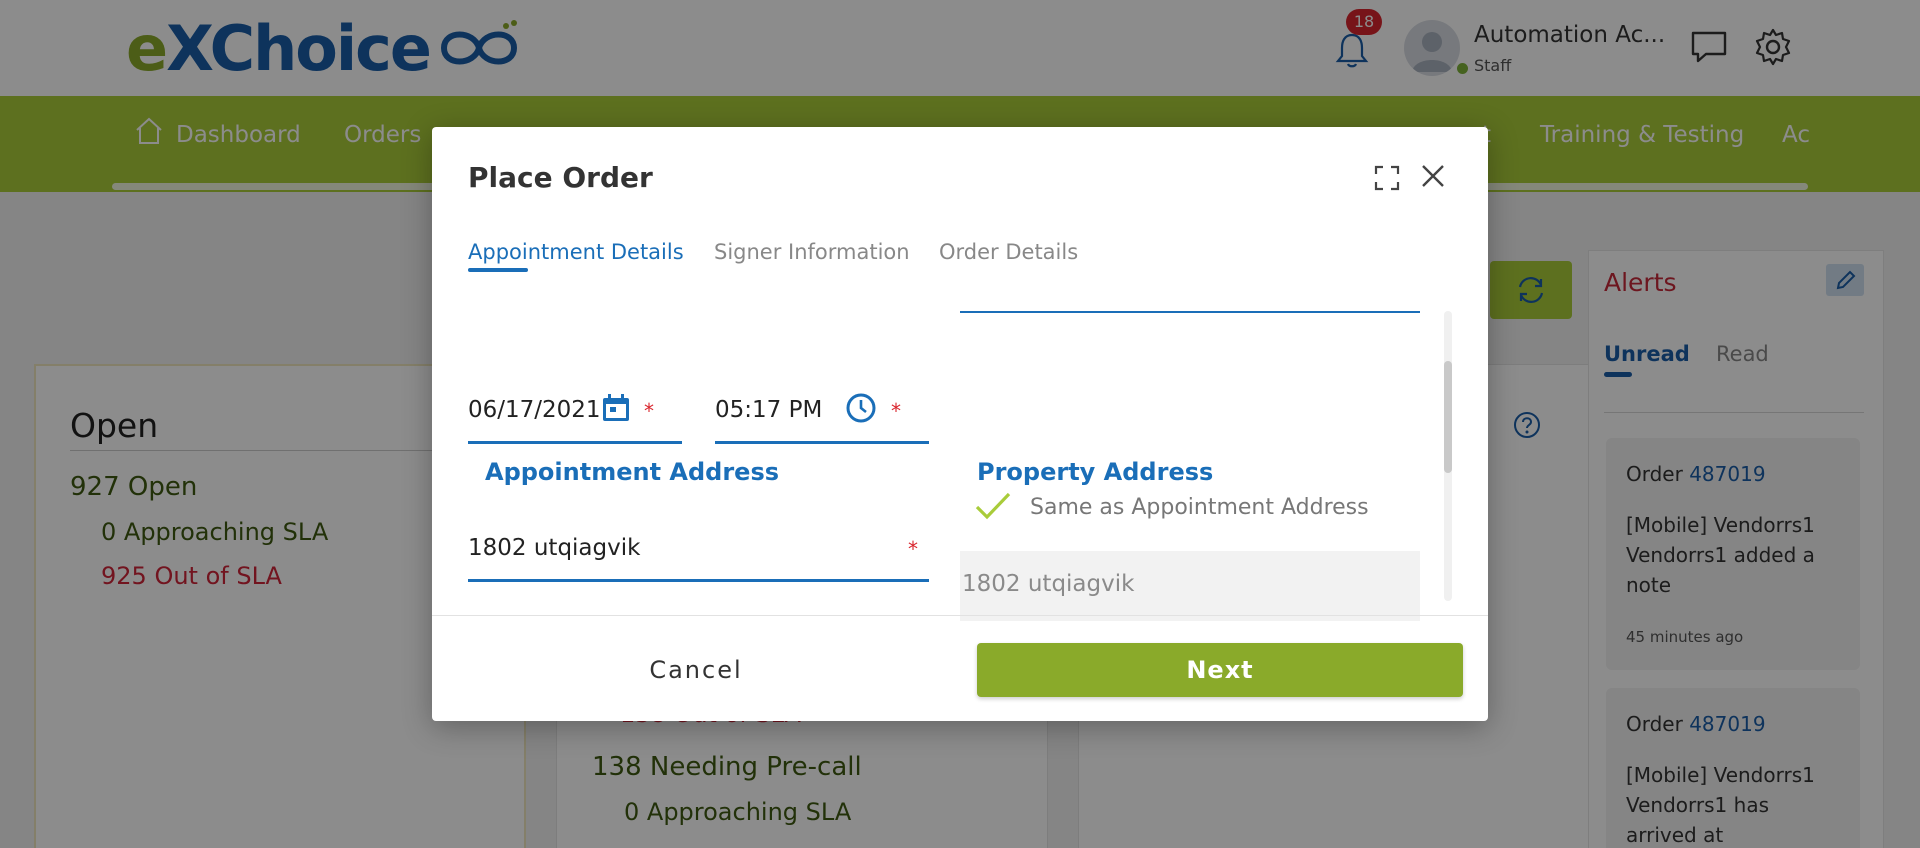  What do you see at coordinates (560, 177) in the screenshot?
I see `dialog-title: Place Order` at bounding box center [560, 177].